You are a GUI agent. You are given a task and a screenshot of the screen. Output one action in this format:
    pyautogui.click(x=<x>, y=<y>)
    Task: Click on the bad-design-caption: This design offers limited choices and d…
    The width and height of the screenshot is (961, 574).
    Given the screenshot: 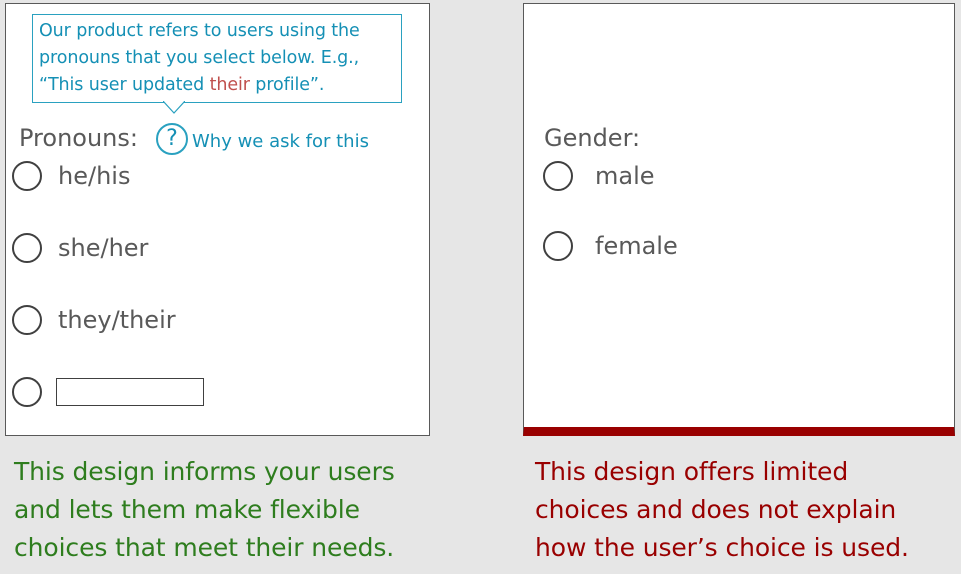 What is the action you would take?
    pyautogui.click(x=722, y=510)
    